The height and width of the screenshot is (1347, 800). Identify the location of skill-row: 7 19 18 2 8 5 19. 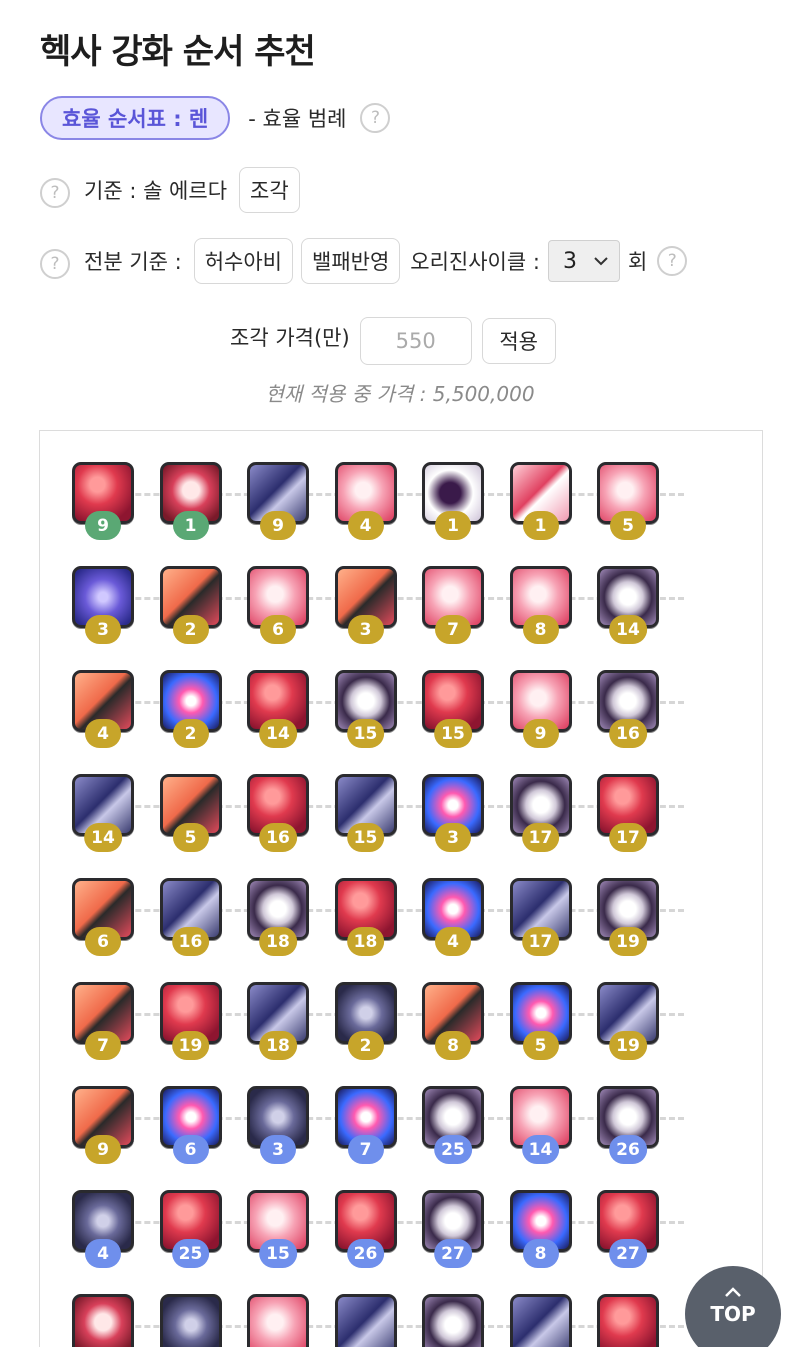
(401, 1022).